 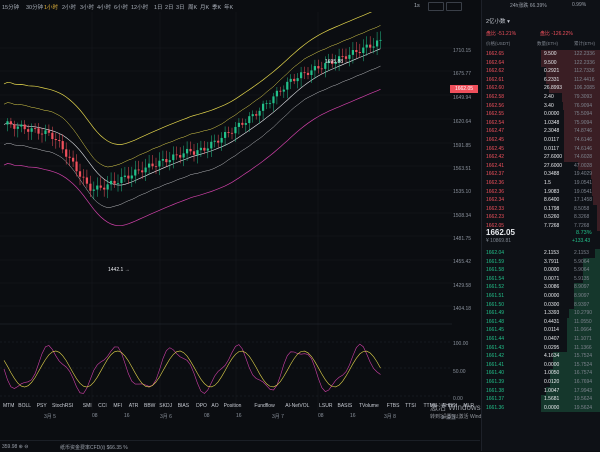 What do you see at coordinates (297, 406) in the screenshot?
I see `indicator-tab: AI-NetVOL` at bounding box center [297, 406].